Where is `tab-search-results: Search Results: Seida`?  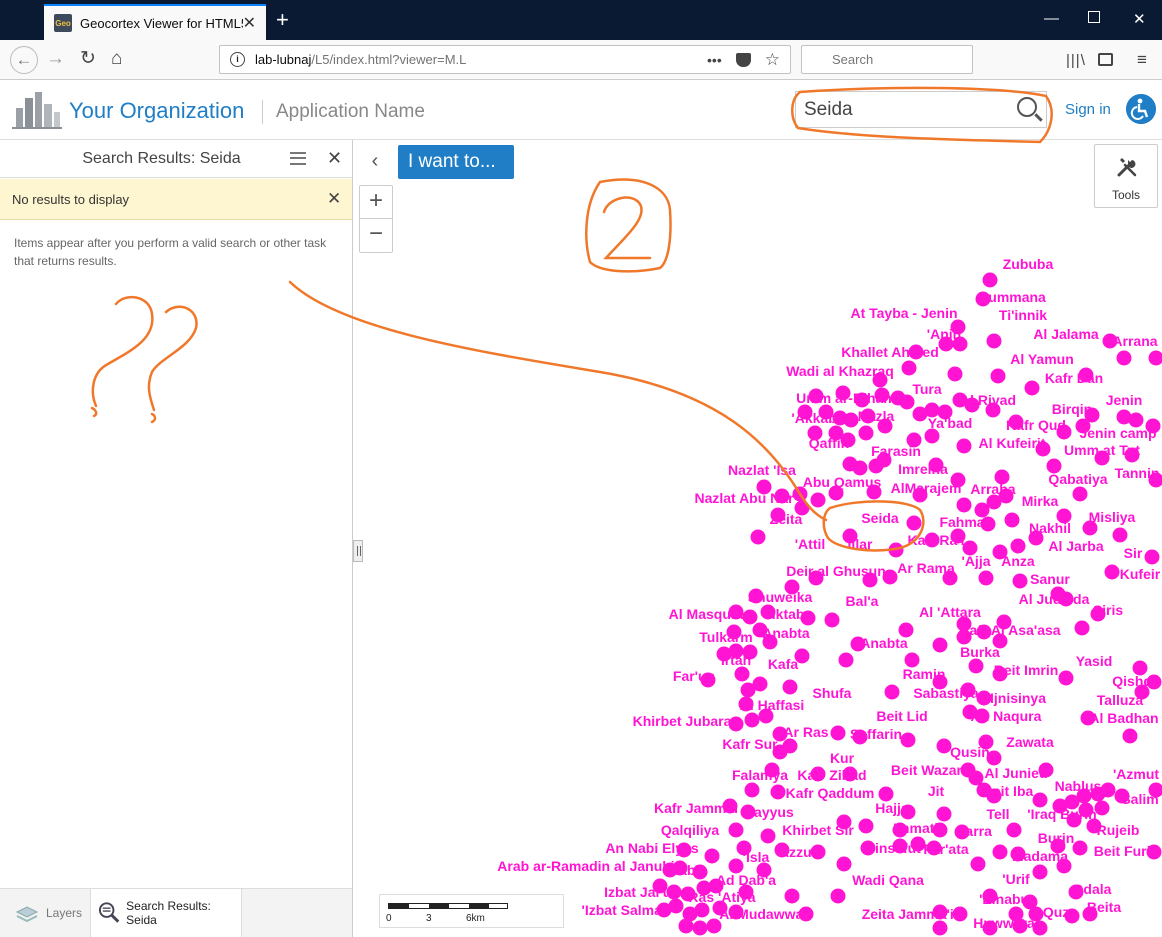
tab-search-results: Search Results: Seida is located at coordinates (166, 913).